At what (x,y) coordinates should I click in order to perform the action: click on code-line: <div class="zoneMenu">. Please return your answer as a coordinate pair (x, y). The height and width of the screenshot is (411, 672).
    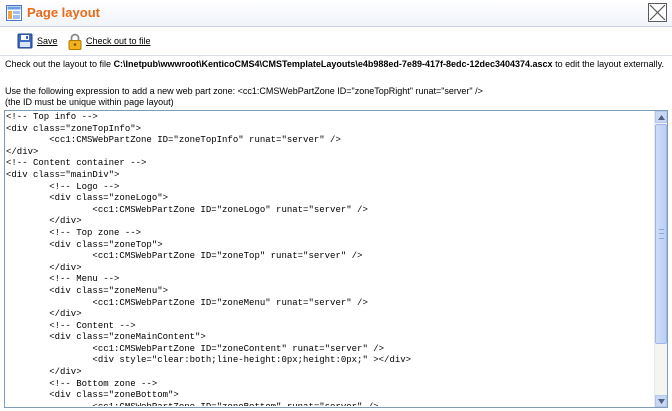
    Looking at the image, I should click on (87, 290).